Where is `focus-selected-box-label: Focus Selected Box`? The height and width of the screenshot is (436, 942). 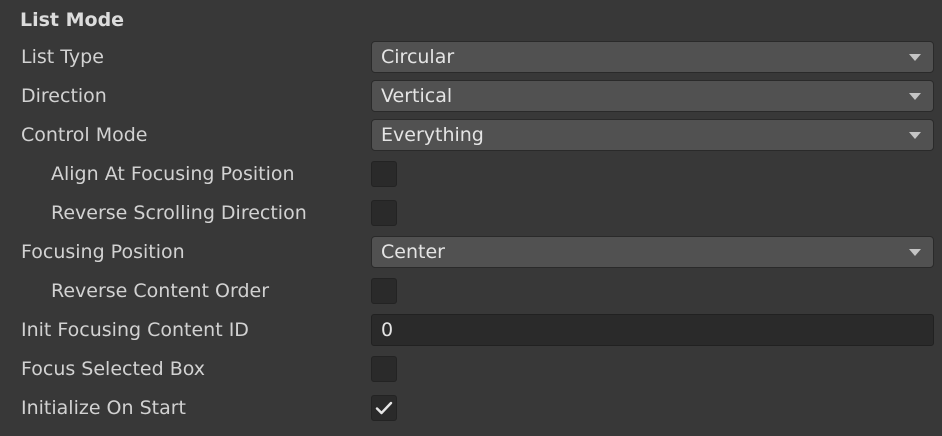 focus-selected-box-label: Focus Selected Box is located at coordinates (113, 369).